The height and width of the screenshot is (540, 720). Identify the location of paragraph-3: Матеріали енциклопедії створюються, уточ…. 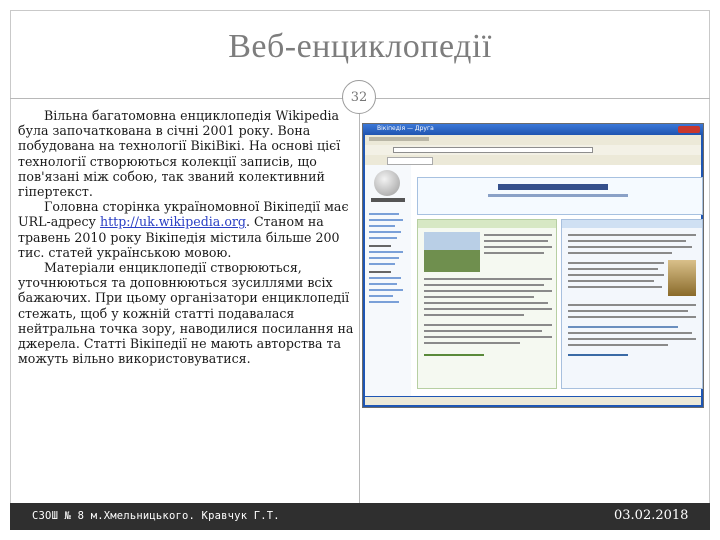
(188, 313).